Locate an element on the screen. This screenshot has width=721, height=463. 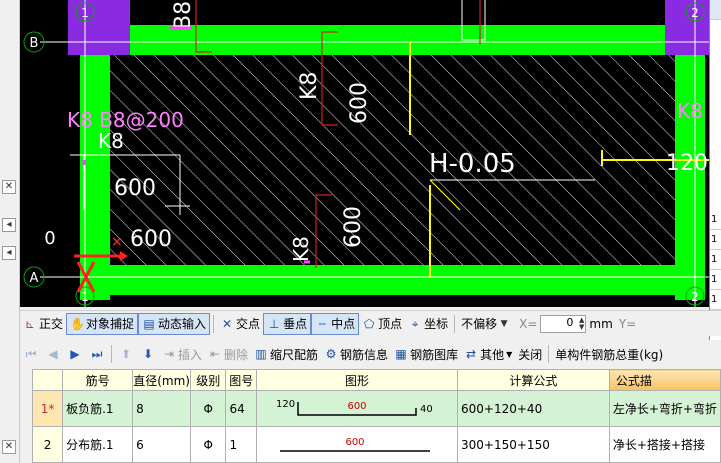
close-button: 关闭 is located at coordinates (530, 354).